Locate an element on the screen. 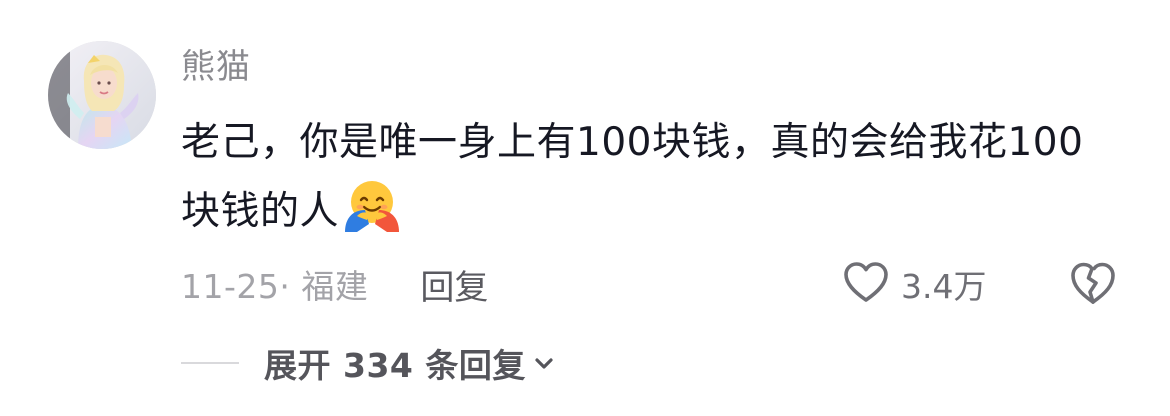  avatar is located at coordinates (102, 95).